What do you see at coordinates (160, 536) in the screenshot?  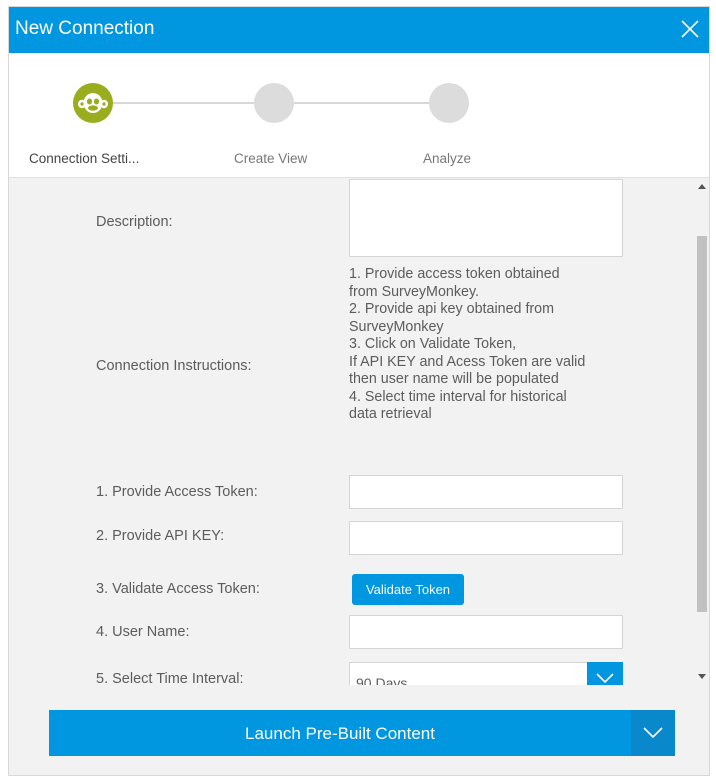 I see `api-key-label: 2. Provide API KEY:` at bounding box center [160, 536].